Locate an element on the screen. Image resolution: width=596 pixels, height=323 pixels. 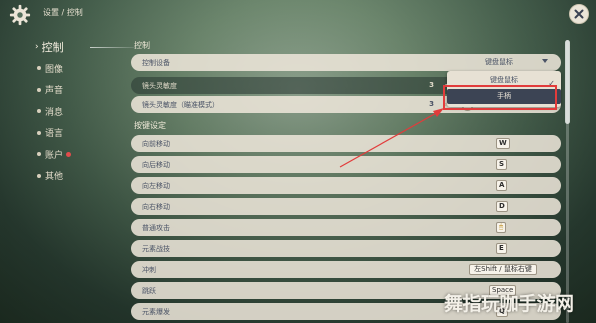
annotation-arrow is located at coordinates (391, 138).